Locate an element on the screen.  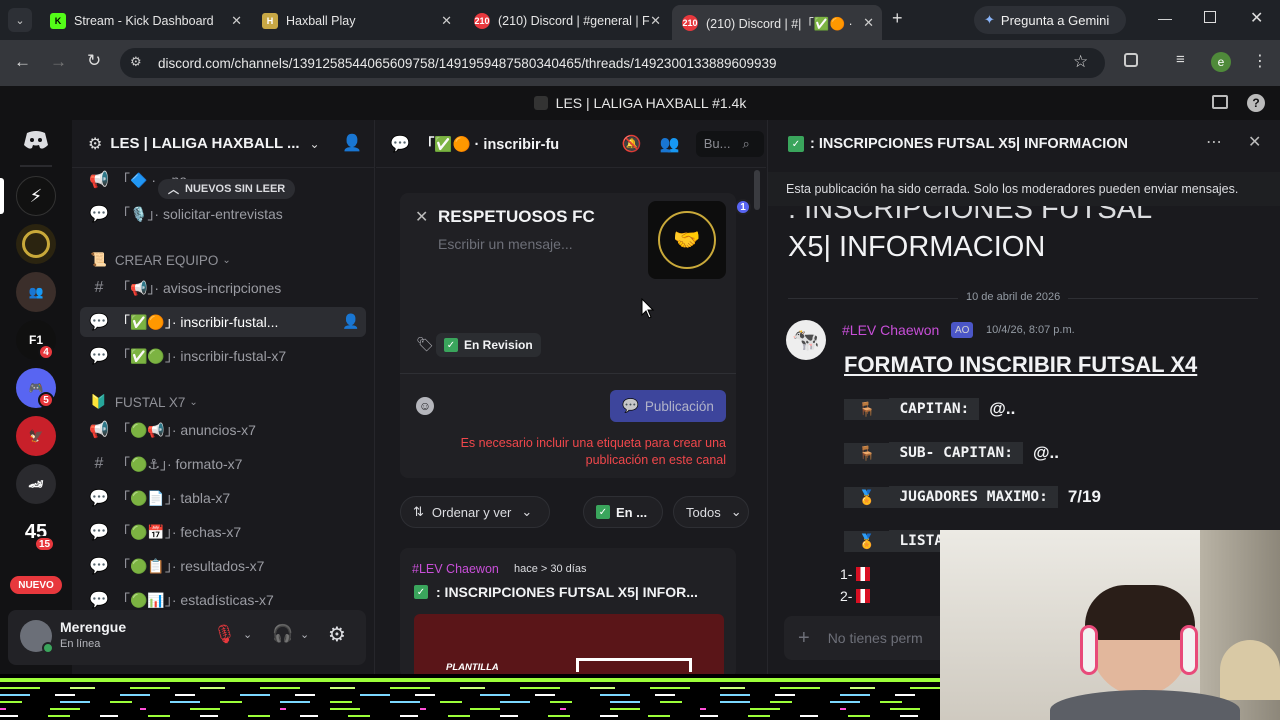
discord-icon: 210 is located at coordinates (690, 22).